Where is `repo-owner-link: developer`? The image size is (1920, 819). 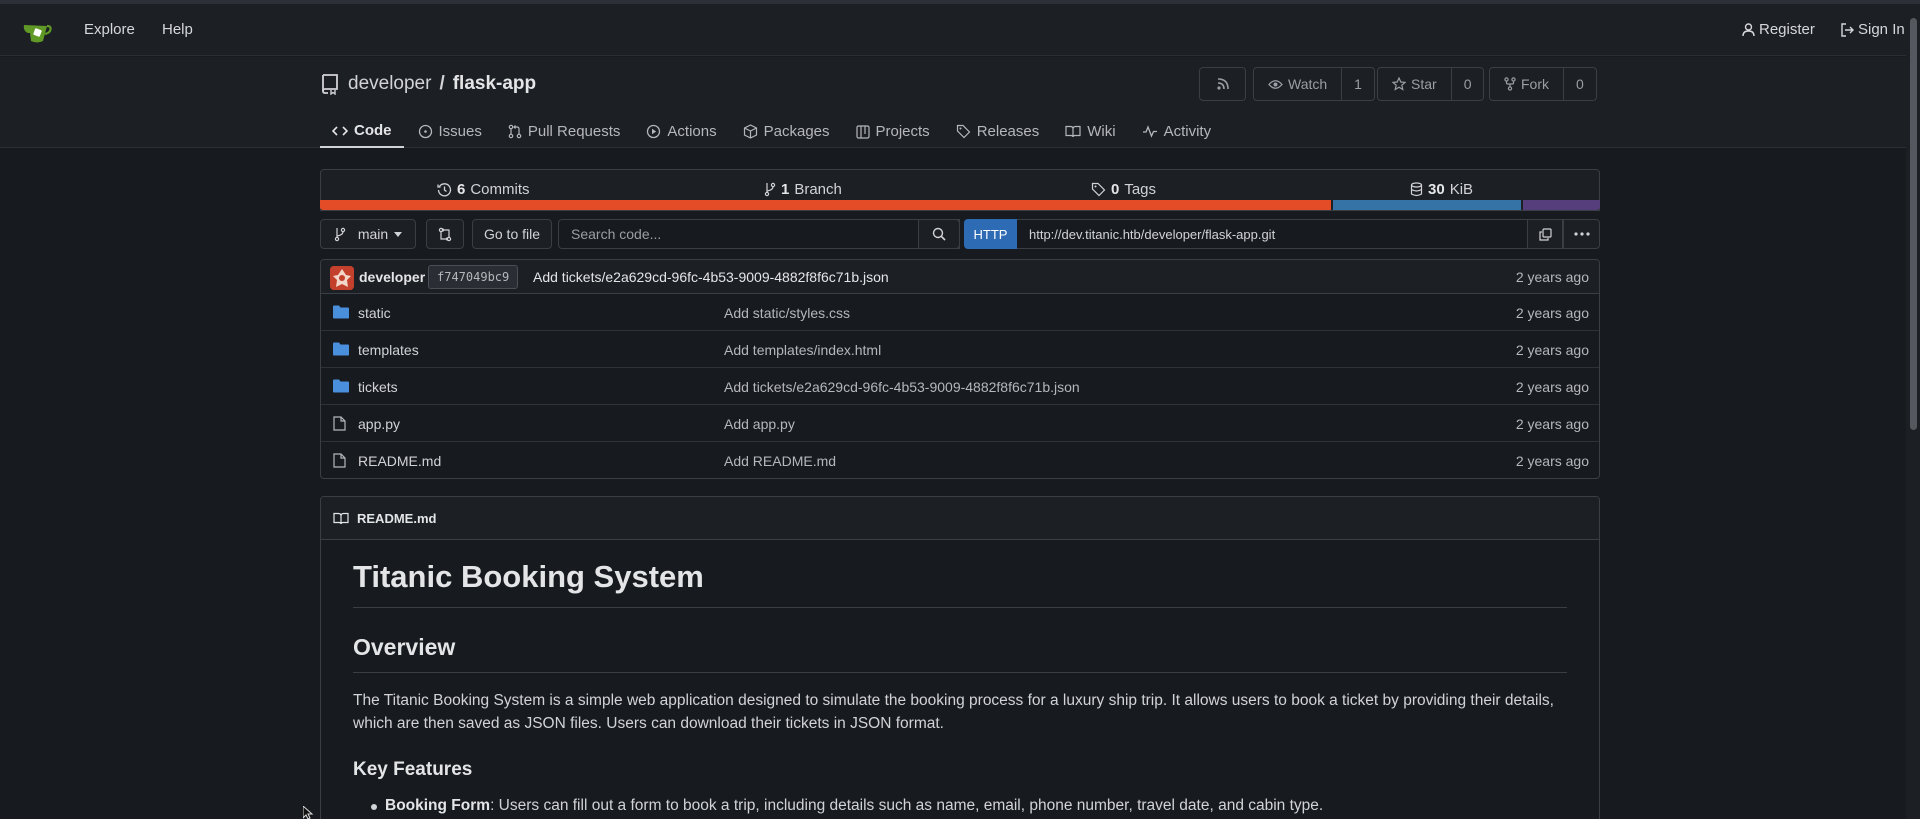
repo-owner-link: developer is located at coordinates (389, 84).